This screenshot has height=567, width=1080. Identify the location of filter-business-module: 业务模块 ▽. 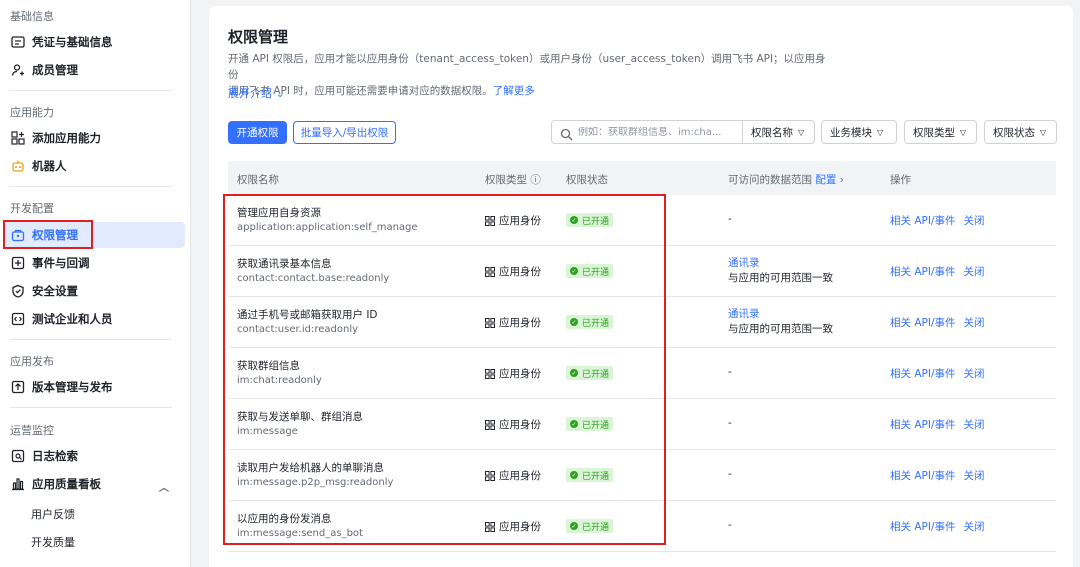
(859, 132).